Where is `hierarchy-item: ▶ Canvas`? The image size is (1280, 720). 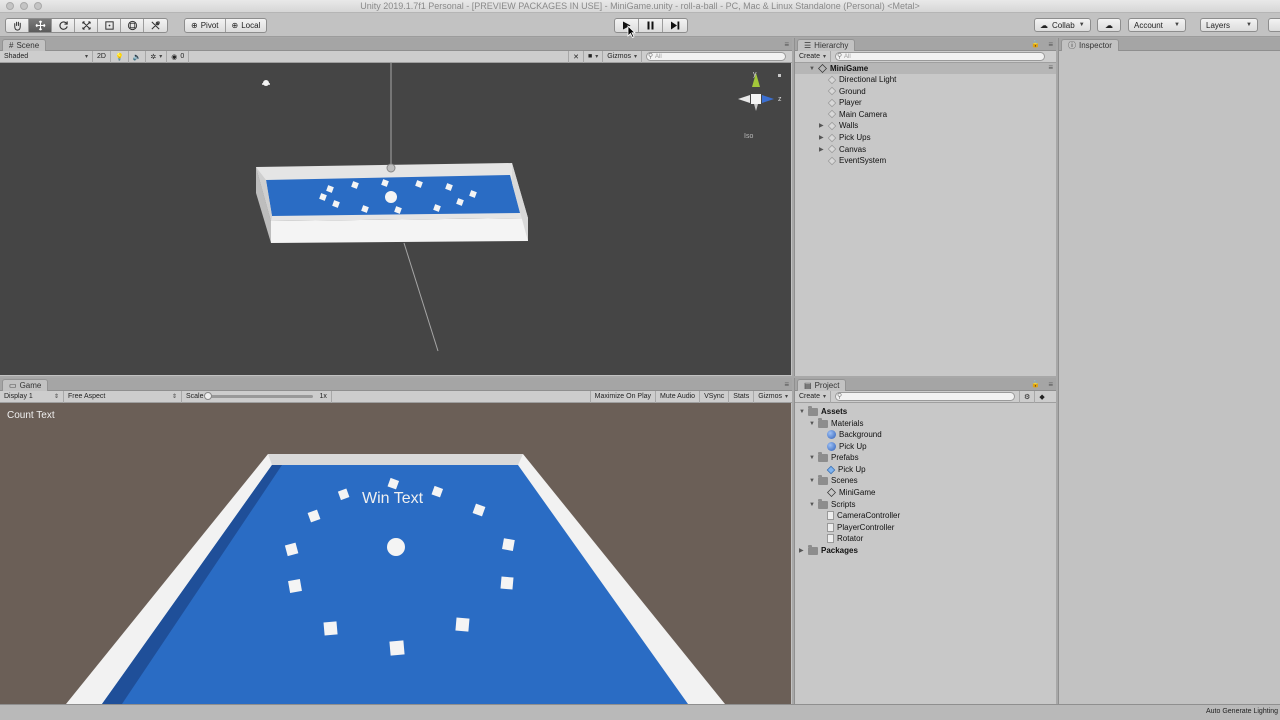 hierarchy-item: ▶ Canvas is located at coordinates (842, 149).